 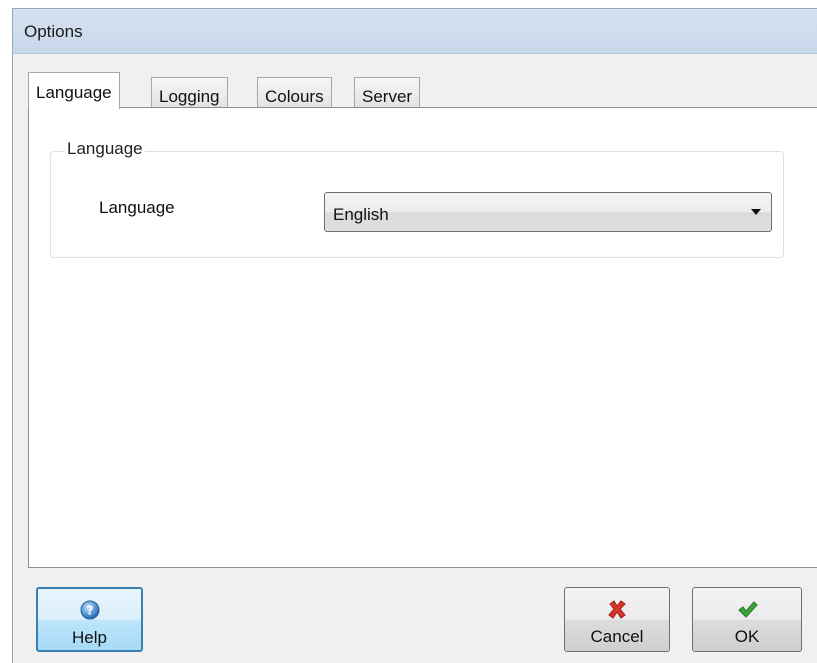 I want to click on checkmark-icon, so click(x=748, y=609).